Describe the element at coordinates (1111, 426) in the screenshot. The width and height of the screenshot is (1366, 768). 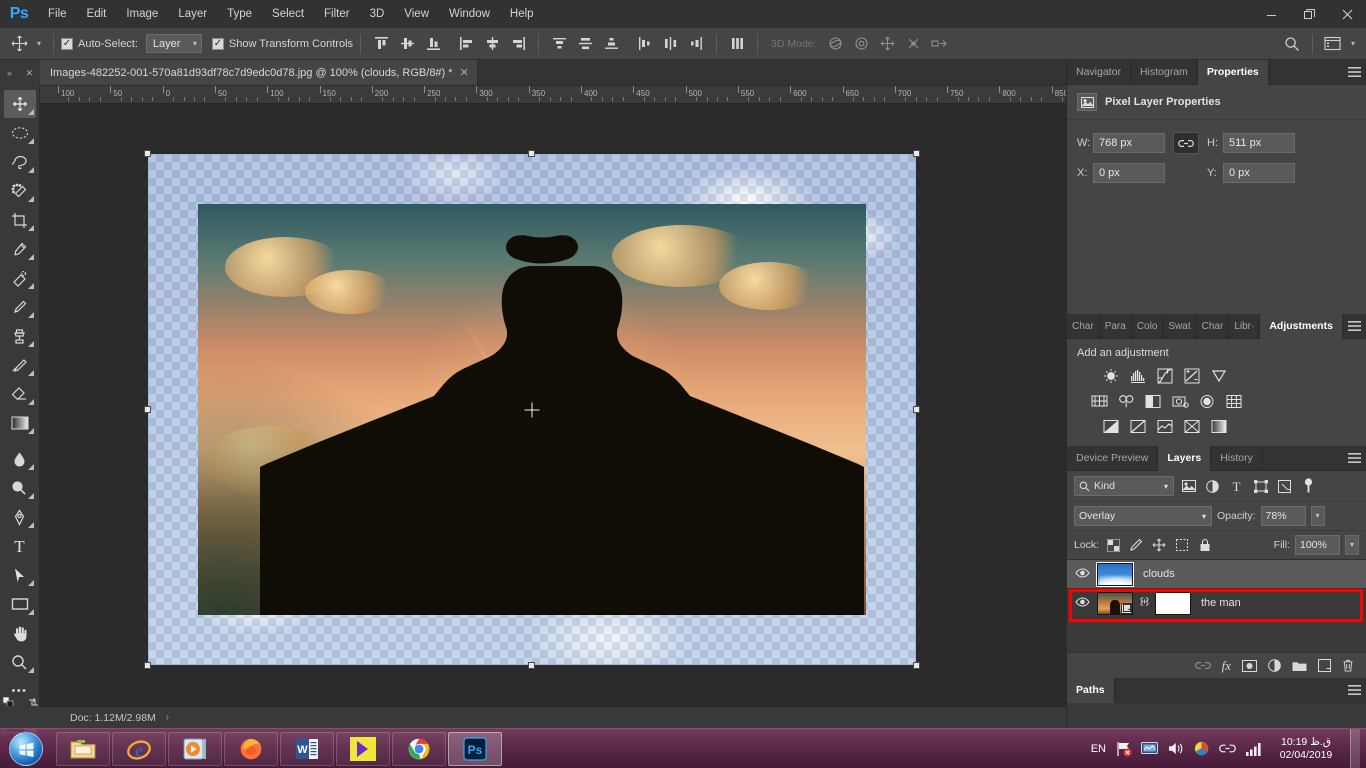
I see `invert-icon` at that location.